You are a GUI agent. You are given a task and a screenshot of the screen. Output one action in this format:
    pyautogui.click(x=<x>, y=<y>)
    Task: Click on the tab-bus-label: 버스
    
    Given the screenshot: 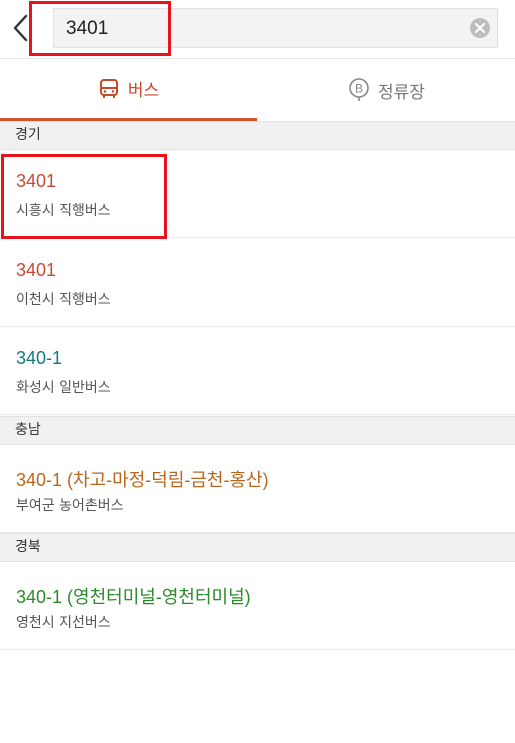 What is the action you would take?
    pyautogui.click(x=143, y=91)
    